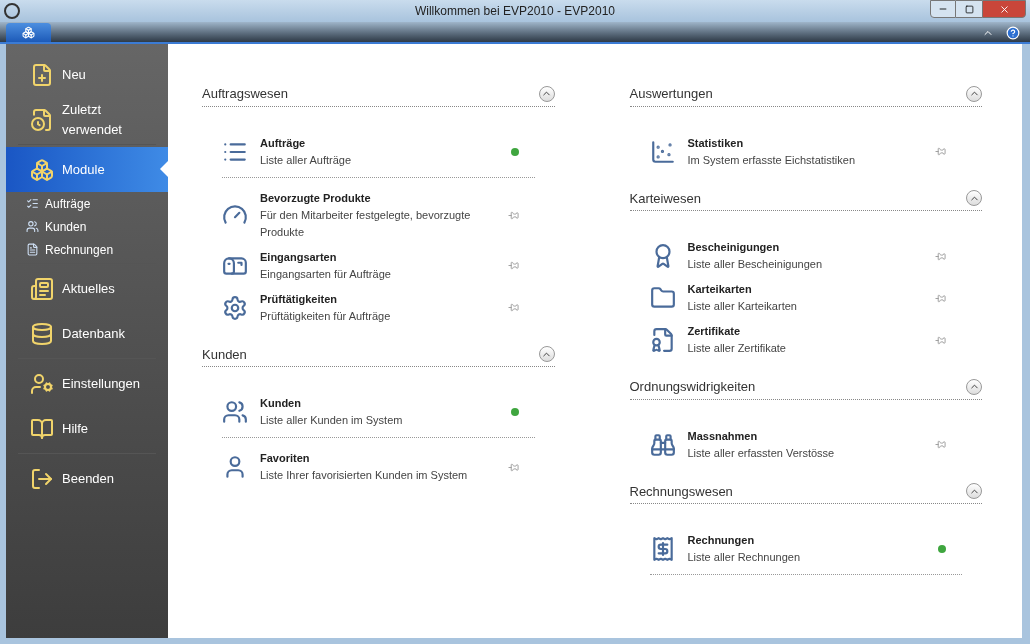 The image size is (1030, 644). I want to click on module-link: Zertifikate, so click(714, 331).